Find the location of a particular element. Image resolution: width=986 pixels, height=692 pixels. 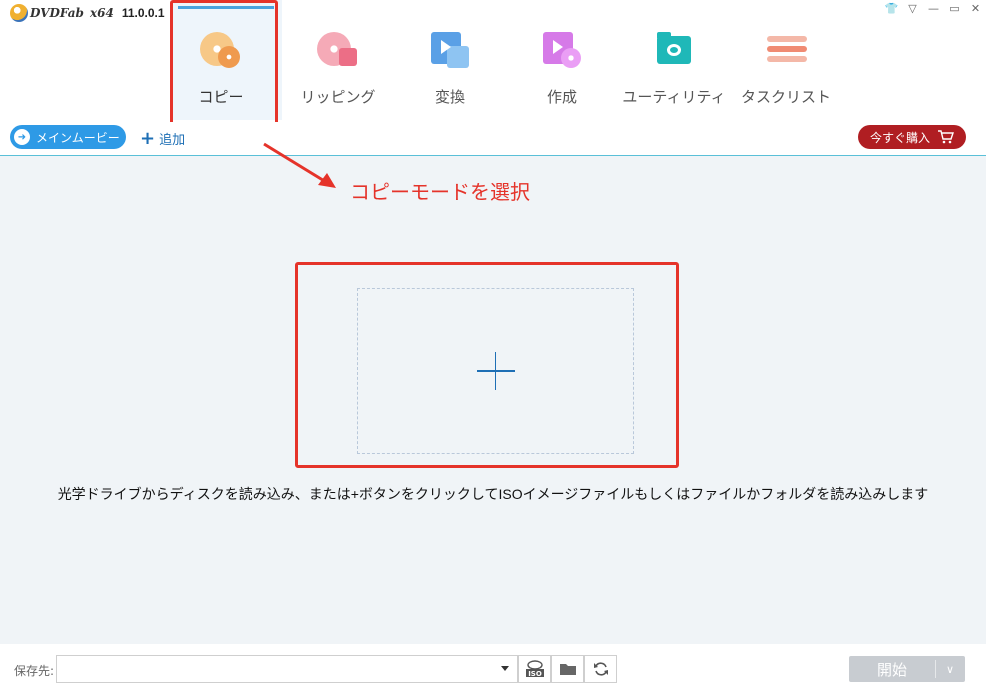

copy-disc-icon is located at coordinates (221, 50).